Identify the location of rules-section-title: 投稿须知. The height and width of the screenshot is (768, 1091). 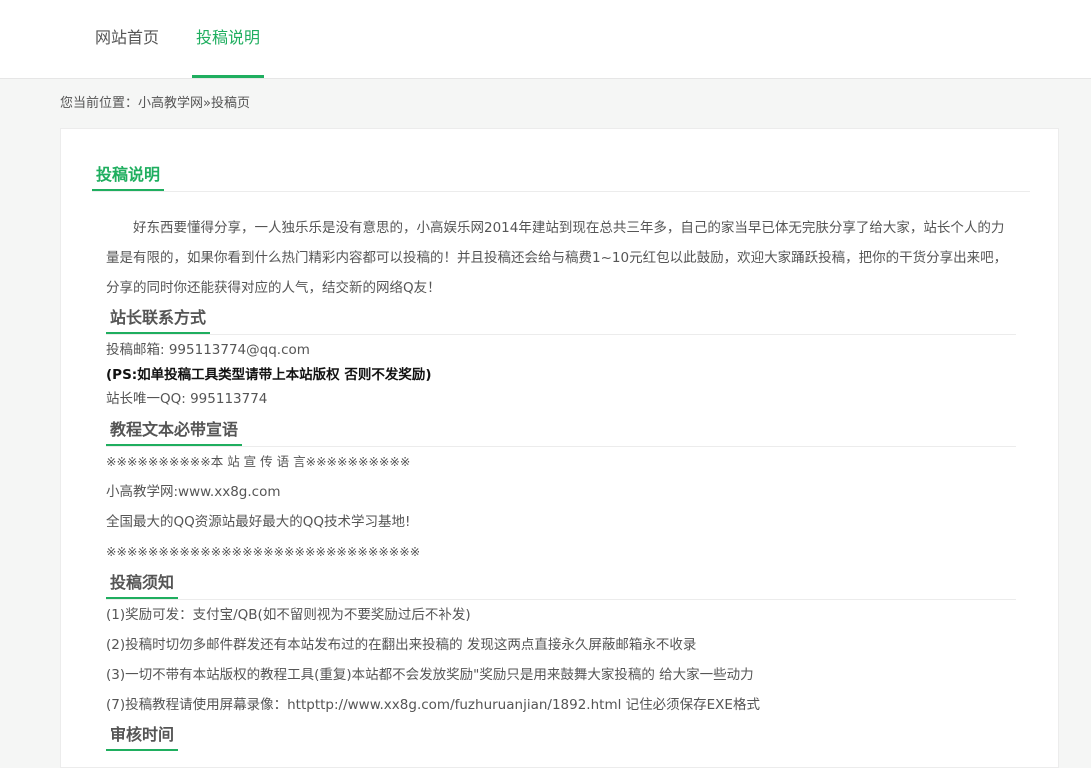
(142, 585).